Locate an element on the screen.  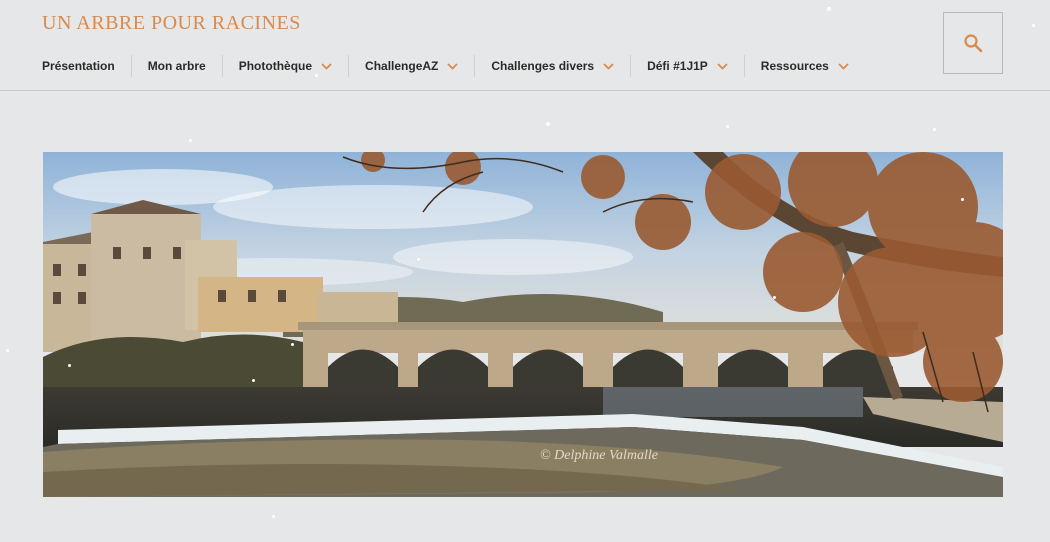
nav-item-mon-arbre: Mon arbre is located at coordinates (176, 66).